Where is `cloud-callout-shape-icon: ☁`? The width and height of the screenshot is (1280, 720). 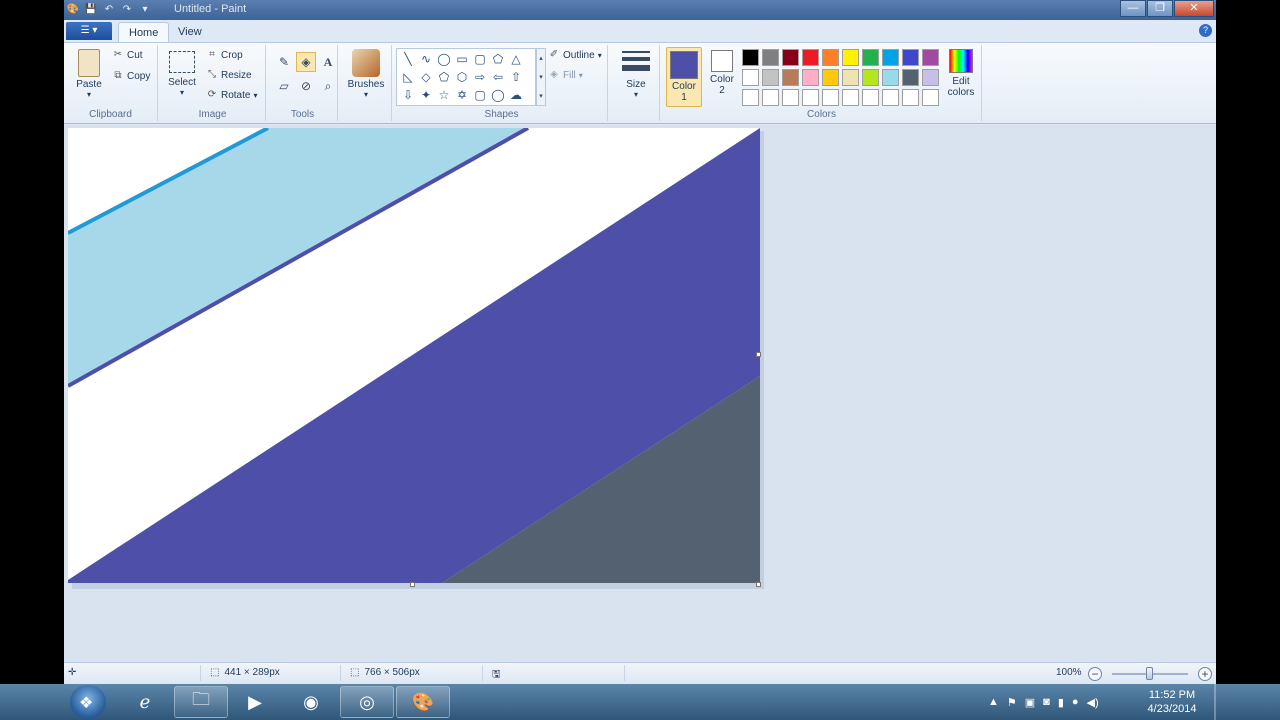 cloud-callout-shape-icon: ☁ is located at coordinates (516, 95).